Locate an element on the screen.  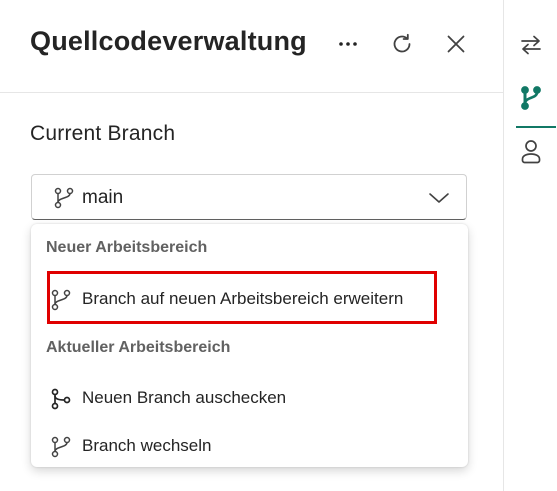
close-icon is located at coordinates (456, 44).